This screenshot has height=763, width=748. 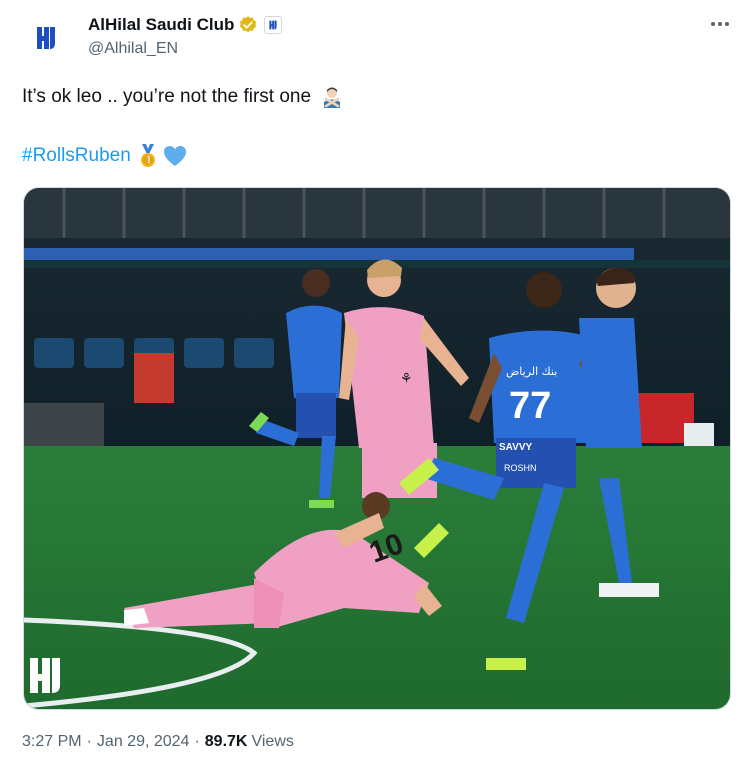 I want to click on tweet-hashtag-line: #RollsRuben, so click(x=104, y=156).